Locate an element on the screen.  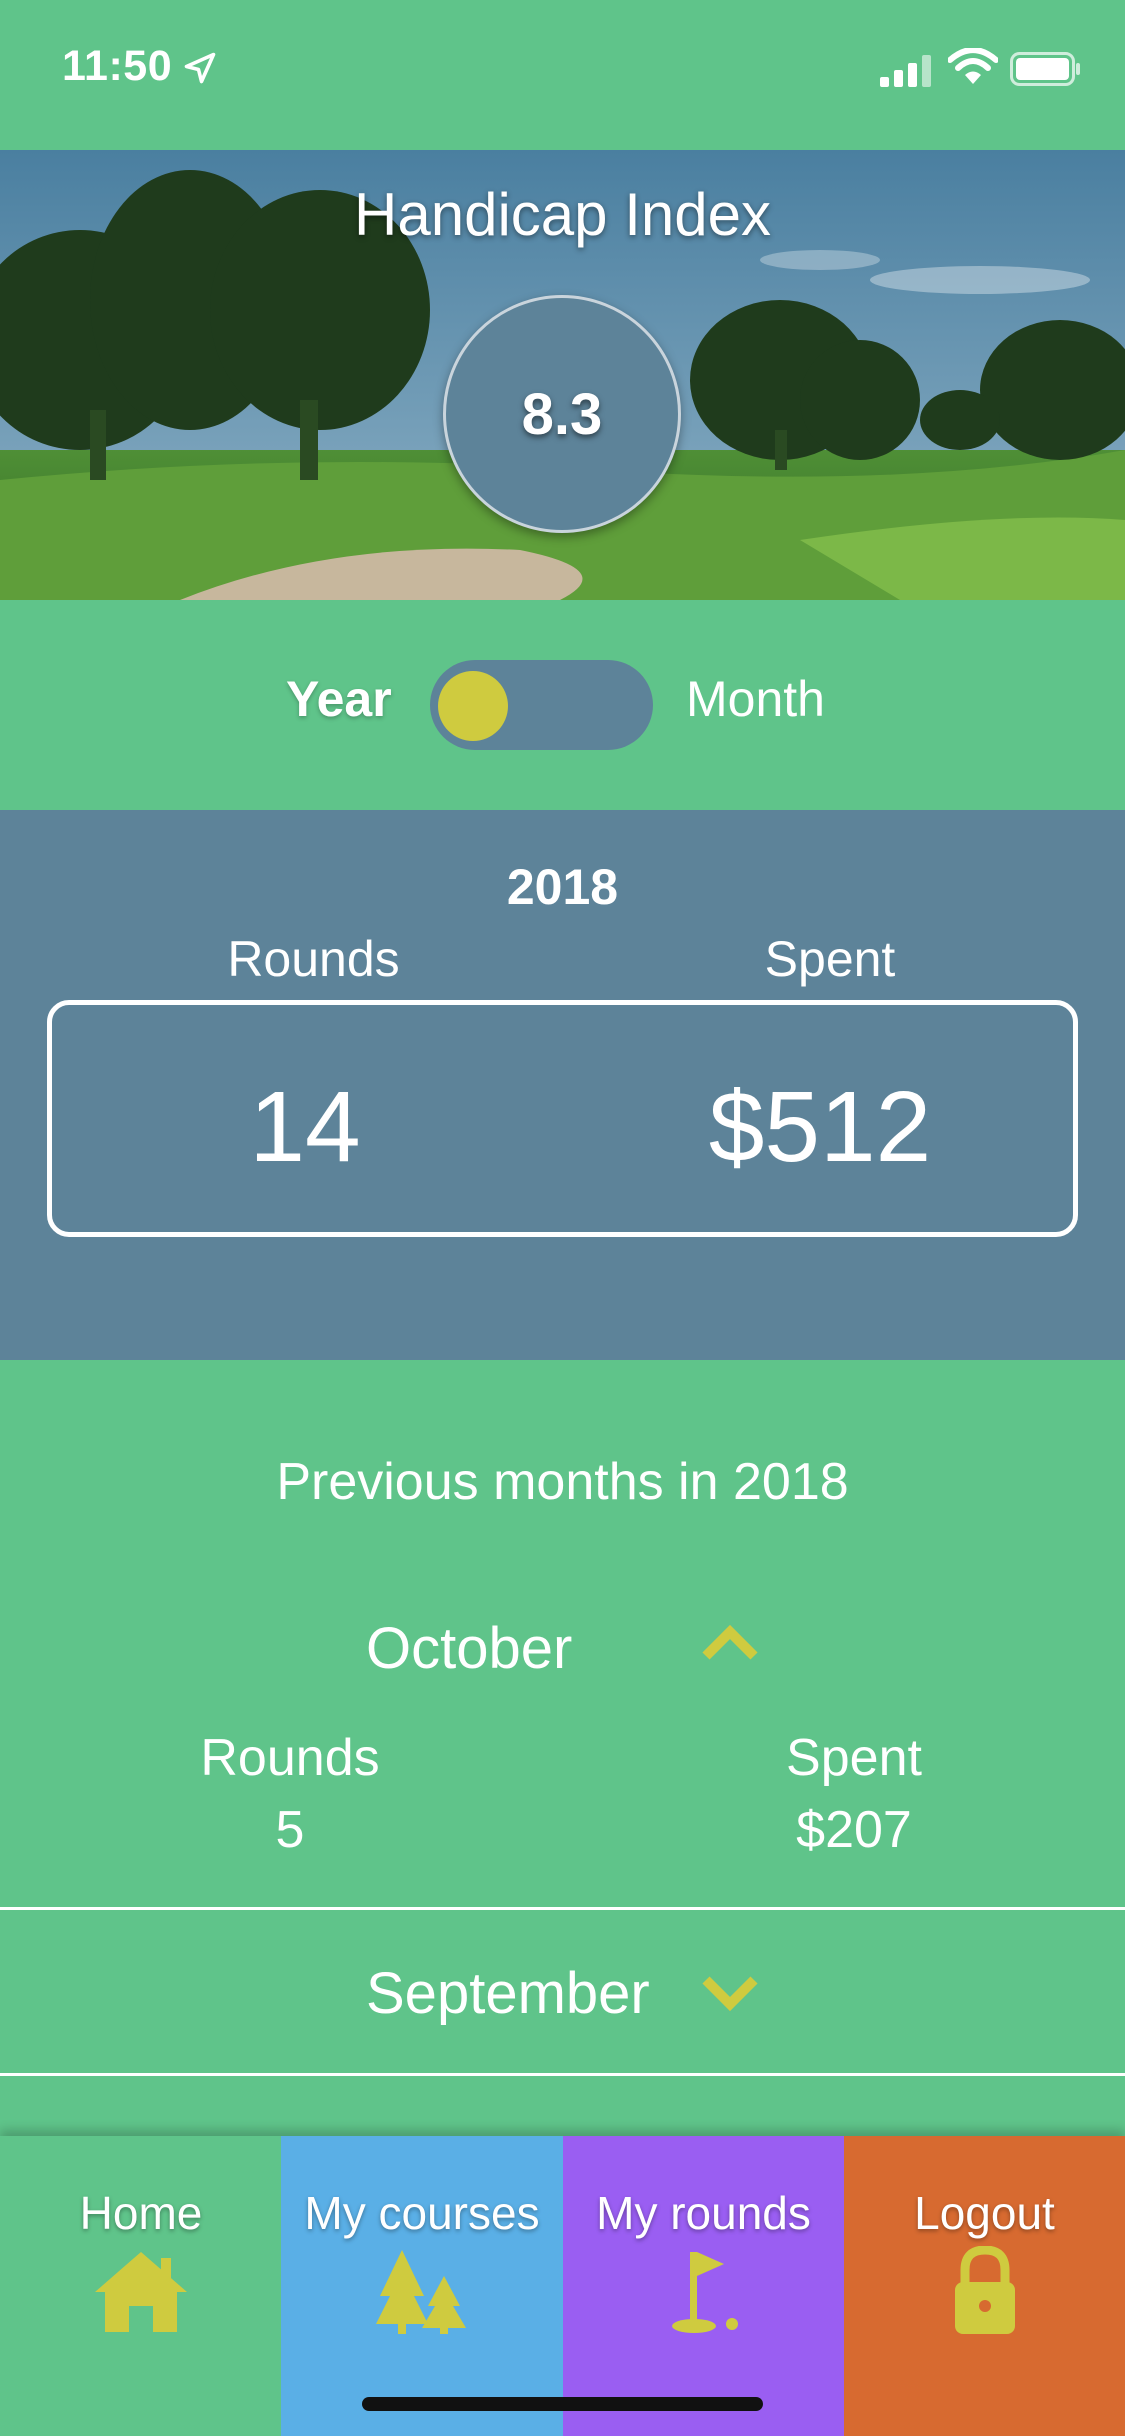
month-september-header: September is located at coordinates (508, 1993).